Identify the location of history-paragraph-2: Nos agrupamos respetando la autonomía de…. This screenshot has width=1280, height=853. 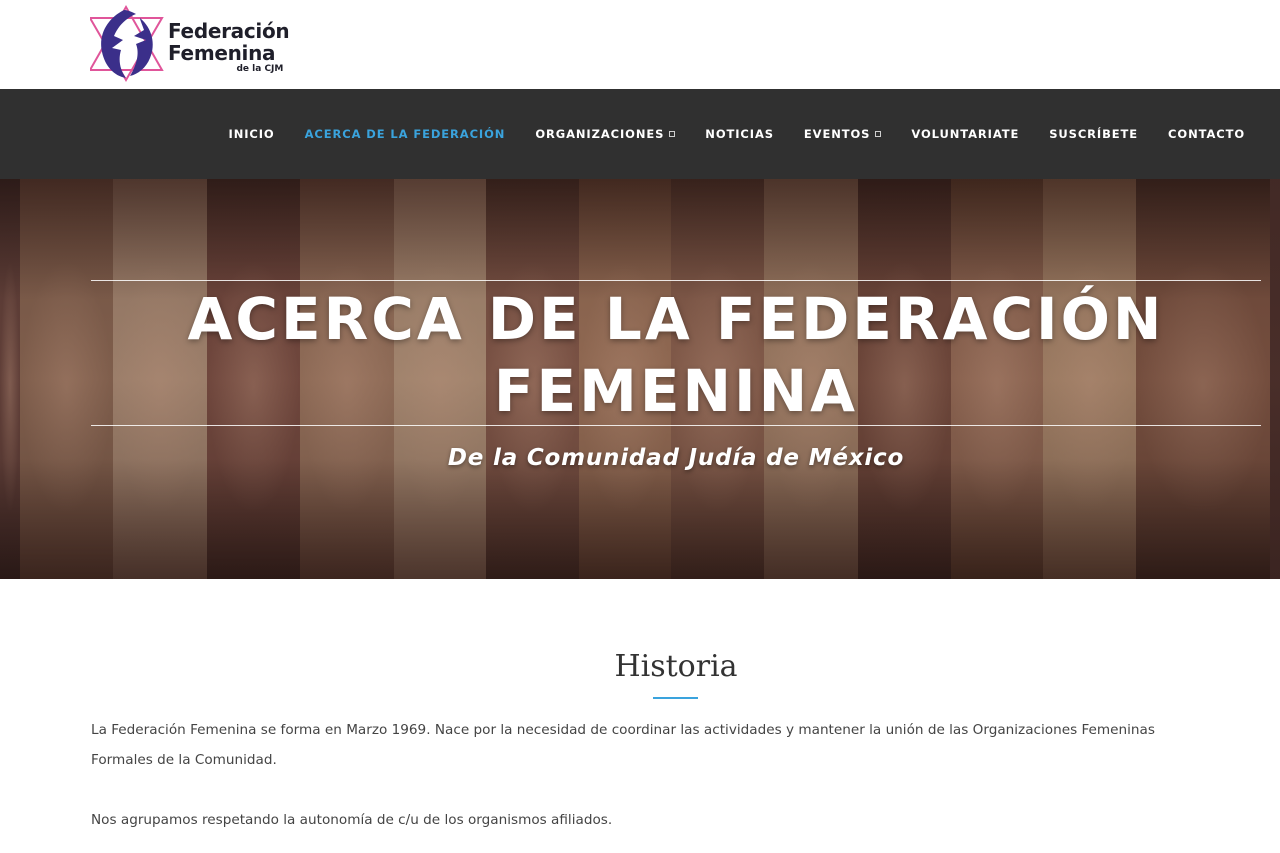
(352, 820).